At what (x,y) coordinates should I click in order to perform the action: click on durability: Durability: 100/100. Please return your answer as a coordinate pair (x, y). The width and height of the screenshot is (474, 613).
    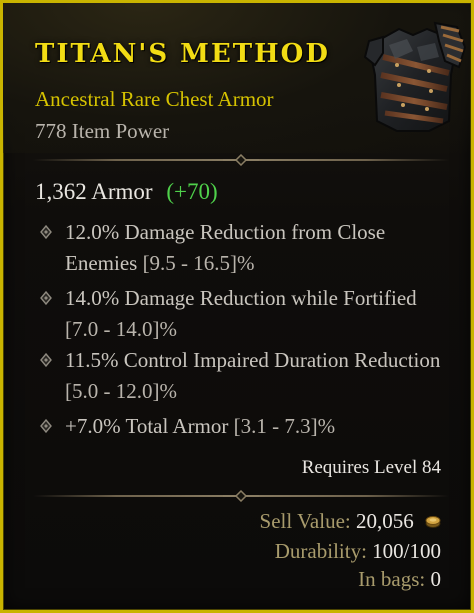
    Looking at the image, I should click on (358, 551).